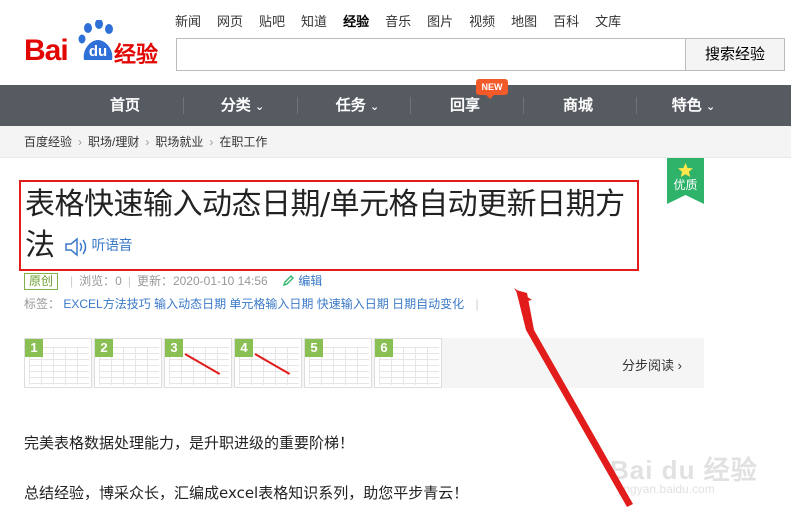 The image size is (791, 518). Describe the element at coordinates (314, 348) in the screenshot. I see `step-number: 5` at that location.